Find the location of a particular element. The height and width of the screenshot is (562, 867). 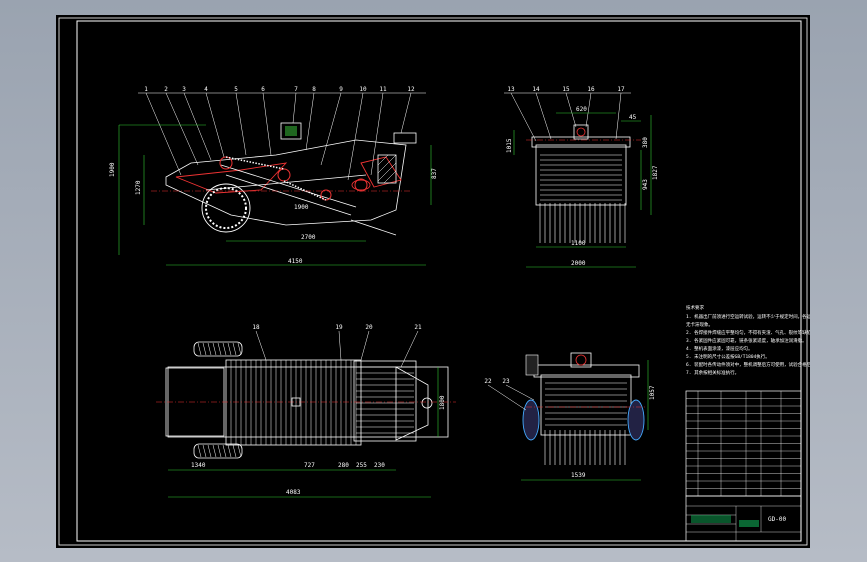

note-line: 7. 其余按相关标准执行。 is located at coordinates (712, 372).